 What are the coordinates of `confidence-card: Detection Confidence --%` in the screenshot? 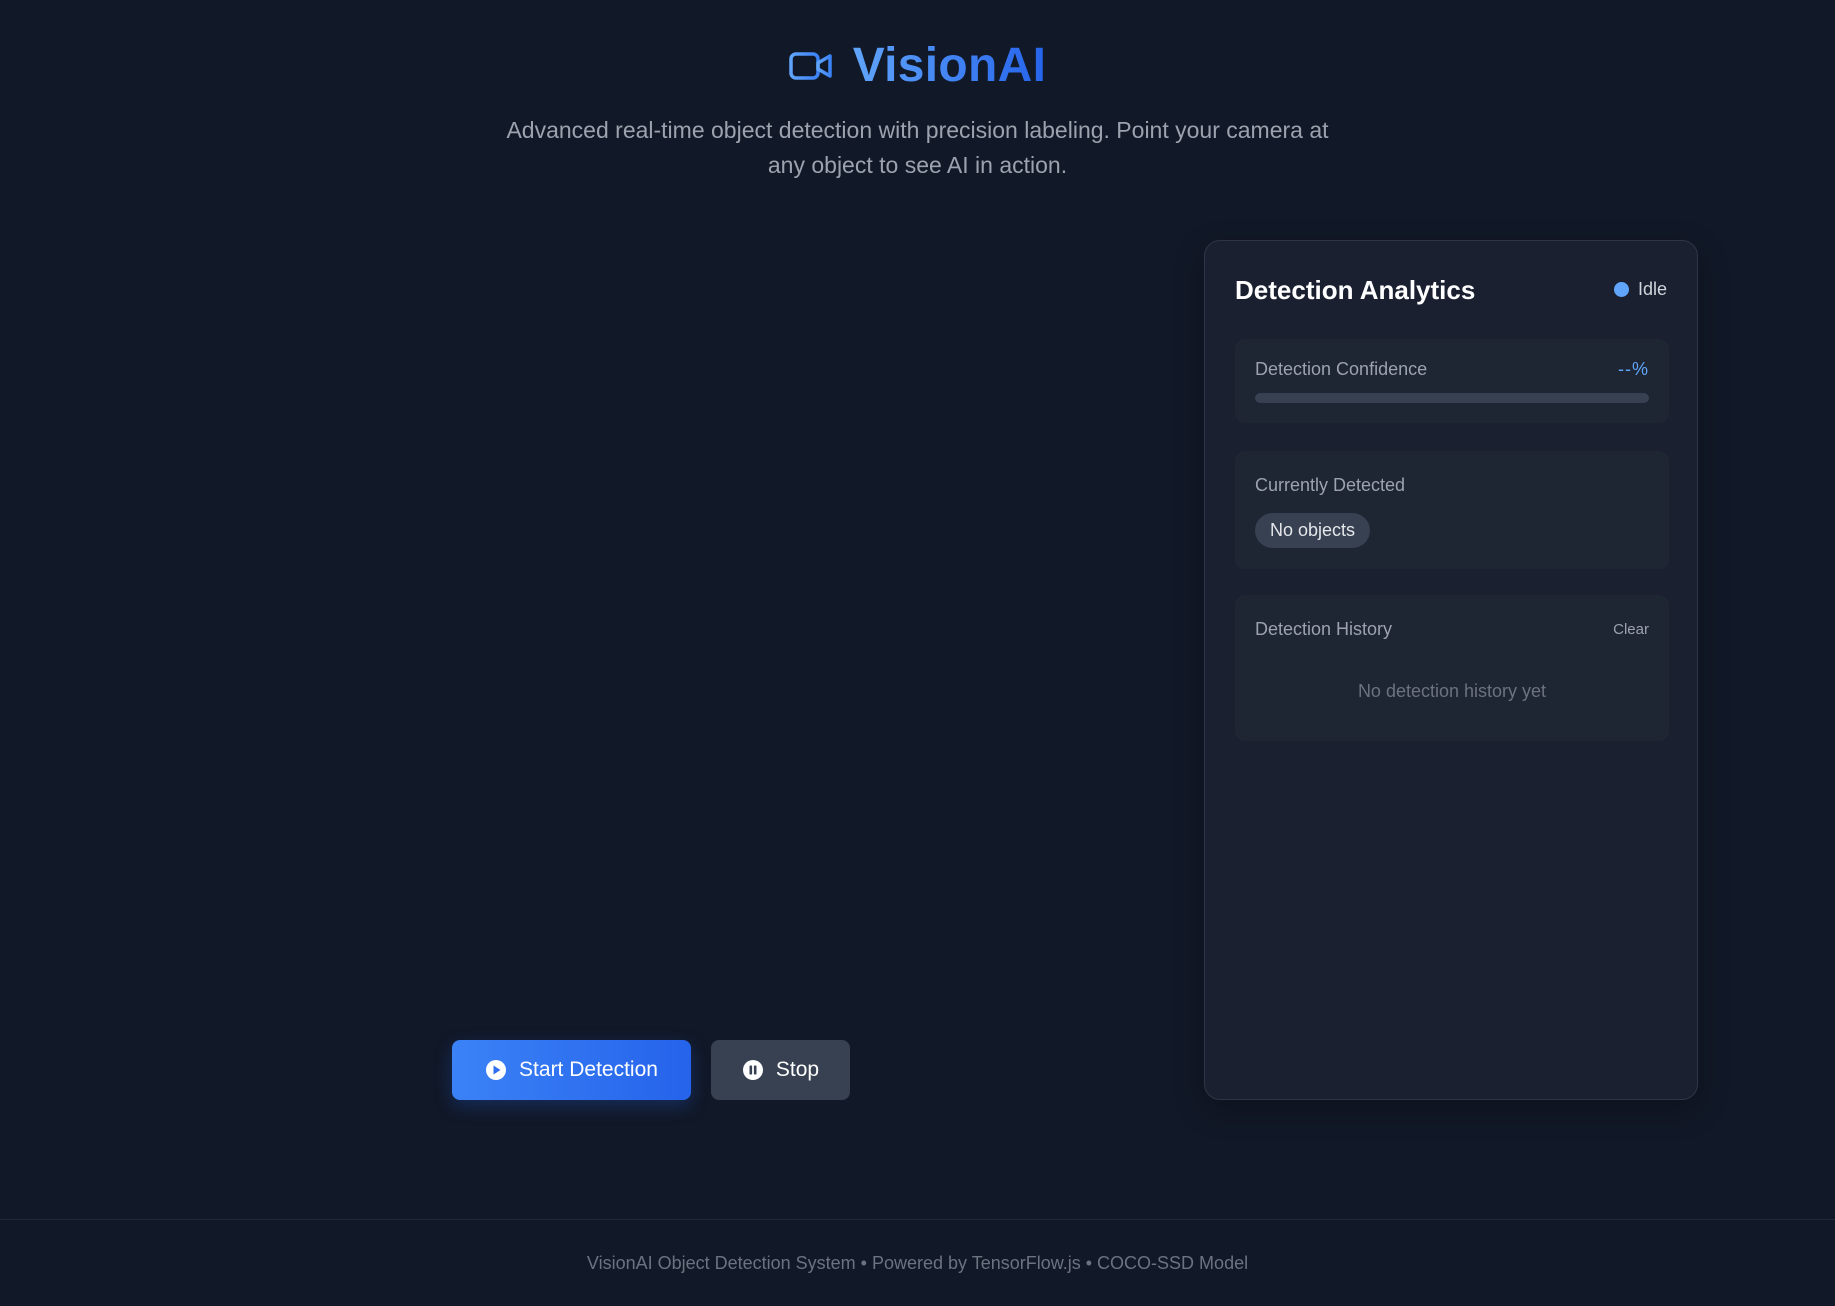 It's located at (1452, 381).